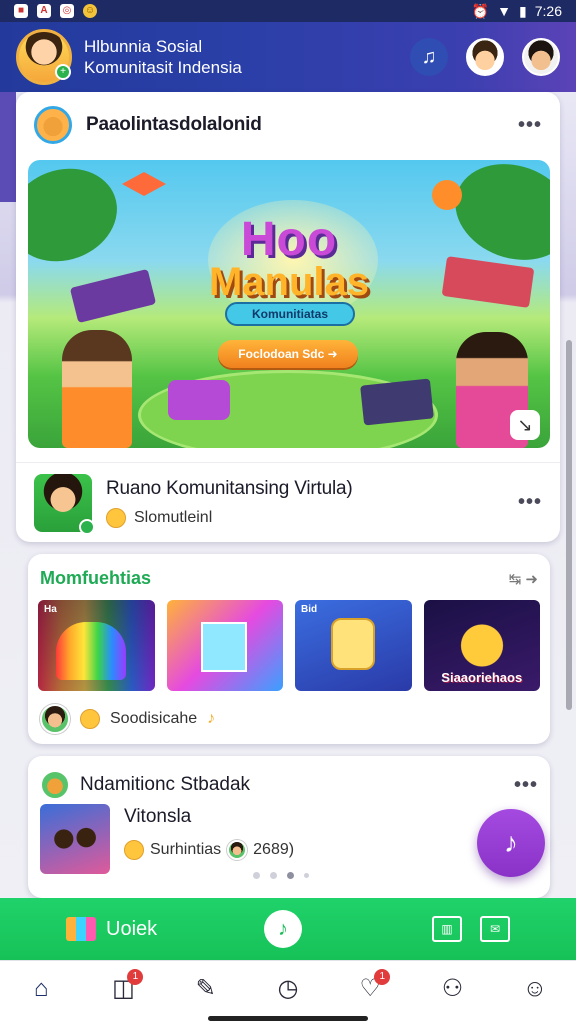 The width and height of the screenshot is (576, 1024). I want to click on battery-icon: ▮, so click(523, 10).